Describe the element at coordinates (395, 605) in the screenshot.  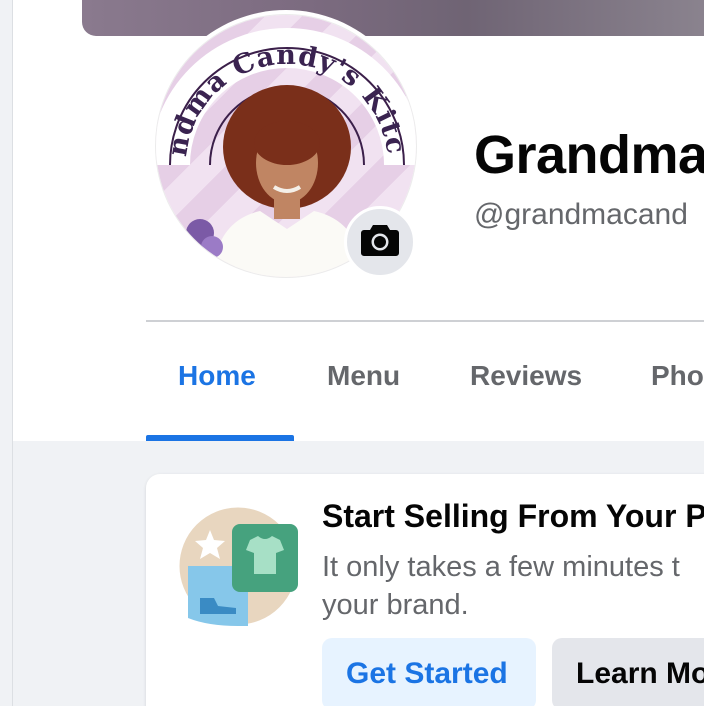
I see `card-description-line: your brand.` at that location.